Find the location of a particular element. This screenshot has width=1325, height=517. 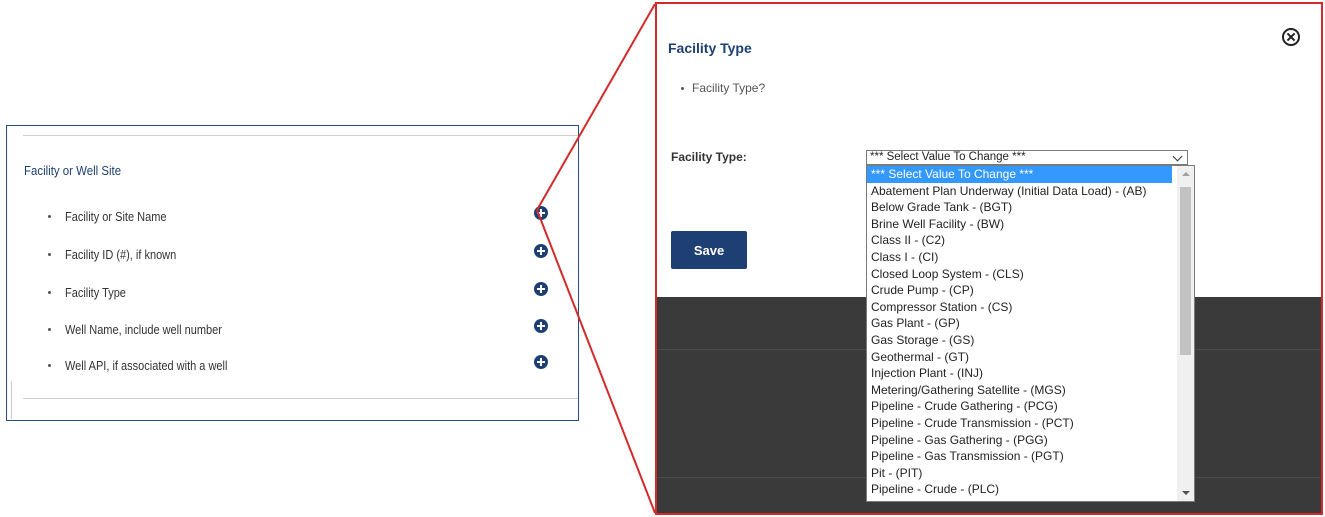

dropdown-option: Brine Well Facility - (BW) is located at coordinates (1019, 224).